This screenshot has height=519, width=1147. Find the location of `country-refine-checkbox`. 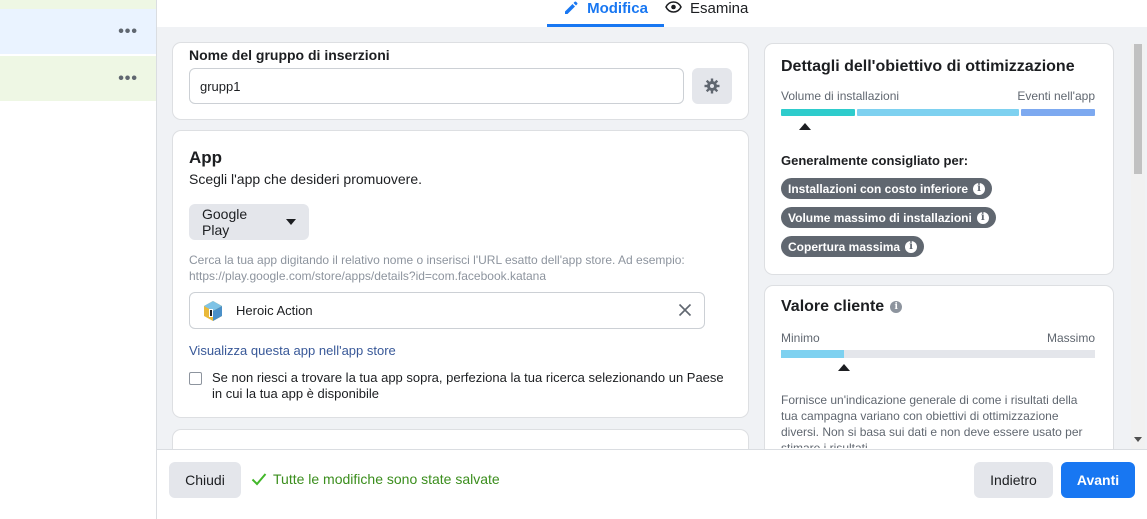

country-refine-checkbox is located at coordinates (195, 378).